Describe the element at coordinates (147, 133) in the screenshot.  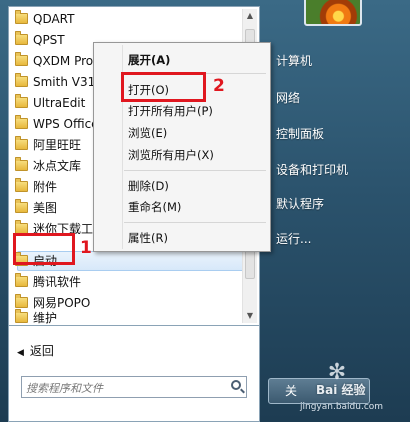
I see `menu-item-explore: 浏览(E)` at that location.